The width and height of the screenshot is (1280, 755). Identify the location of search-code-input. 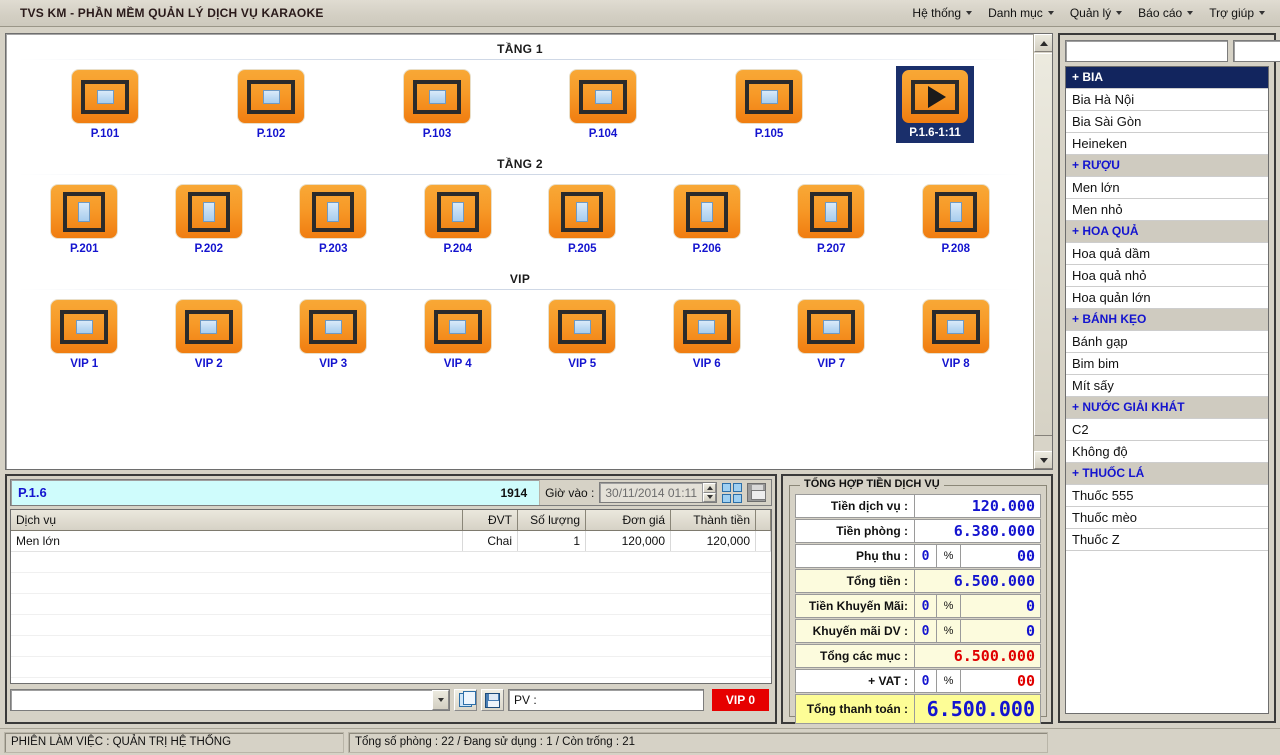
(1256, 51).